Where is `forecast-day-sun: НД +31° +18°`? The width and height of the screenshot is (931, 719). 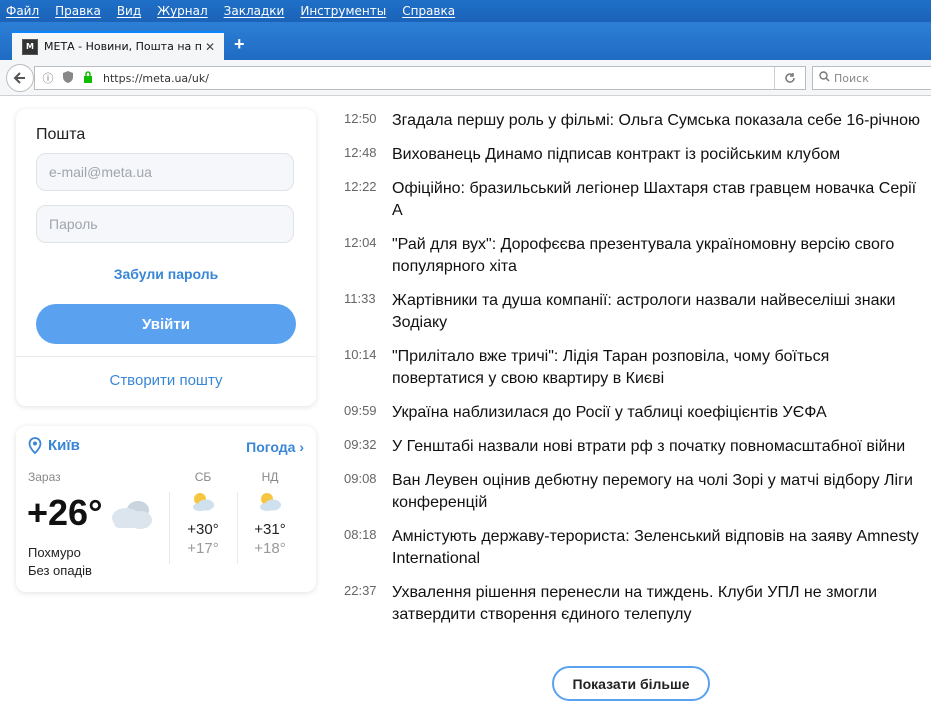 forecast-day-sun: НД +31° +18° is located at coordinates (270, 513).